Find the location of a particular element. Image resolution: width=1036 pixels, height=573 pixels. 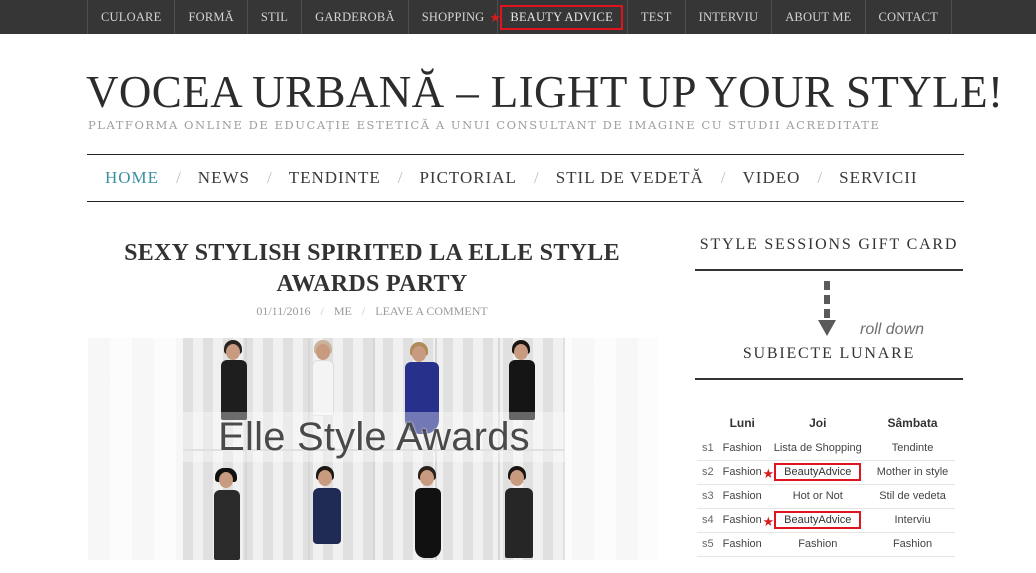

top-nav-label: SHOPPING is located at coordinates (453, 16).